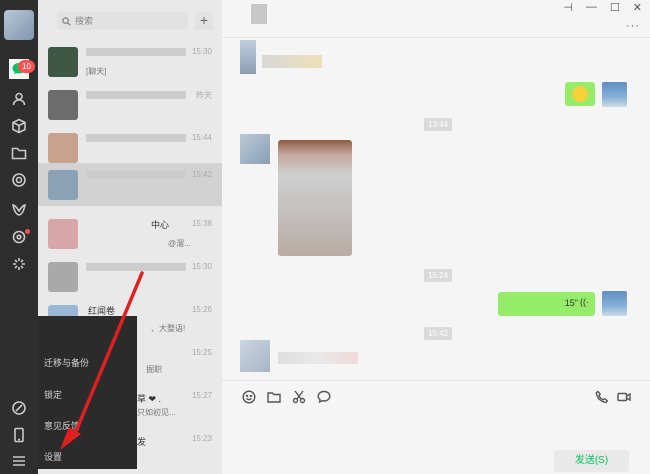 This screenshot has width=650, height=474. What do you see at coordinates (325, 398) in the screenshot?
I see `chat-history-icon` at bounding box center [325, 398].